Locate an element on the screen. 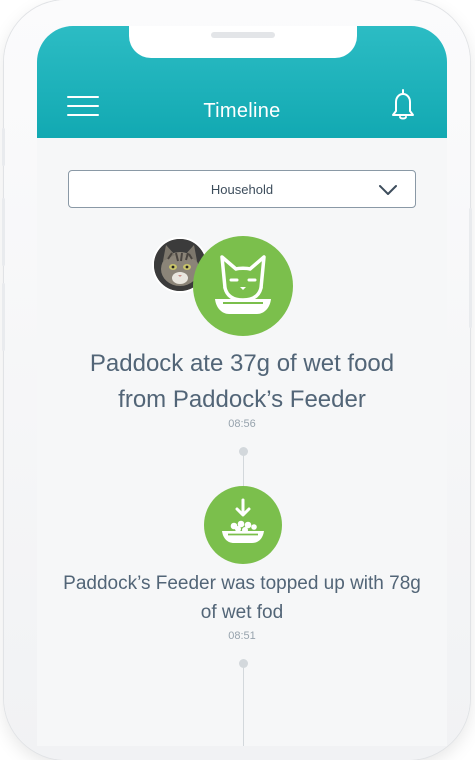 This screenshot has width=475, height=760. timeline-event-title-line: of wet fod is located at coordinates (242, 612).